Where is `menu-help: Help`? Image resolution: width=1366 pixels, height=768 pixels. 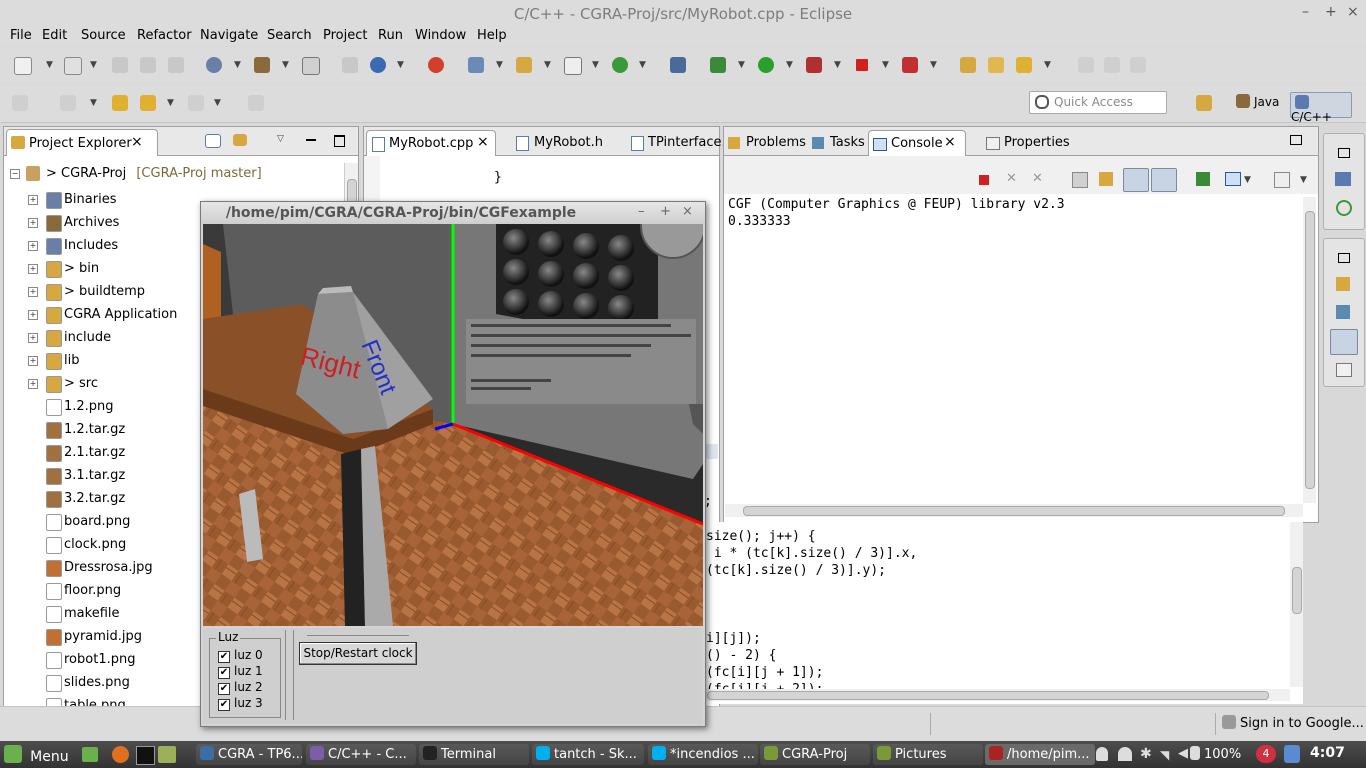
menu-help: Help is located at coordinates (492, 35).